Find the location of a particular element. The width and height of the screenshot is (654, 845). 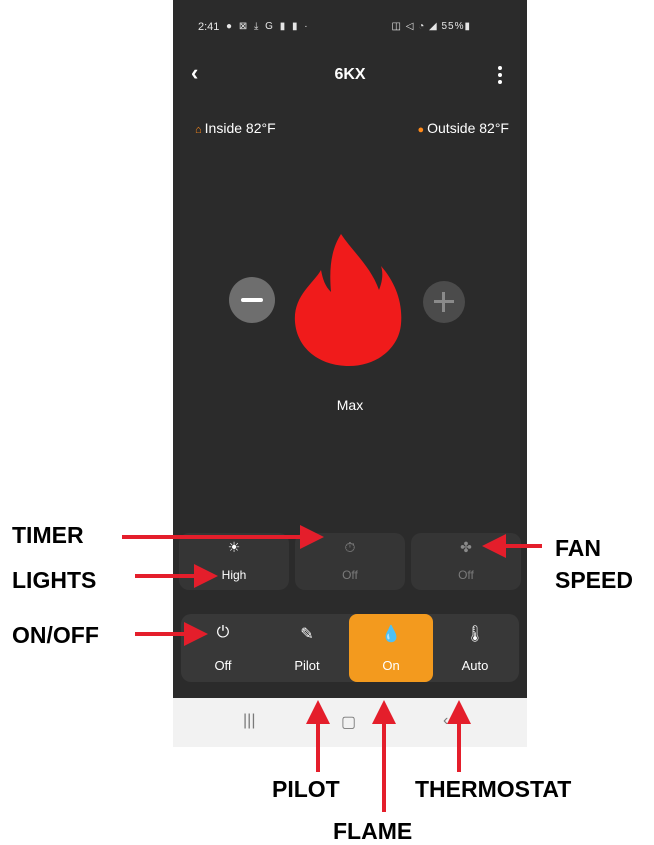

droplet-icon: 💧 is located at coordinates (391, 634).